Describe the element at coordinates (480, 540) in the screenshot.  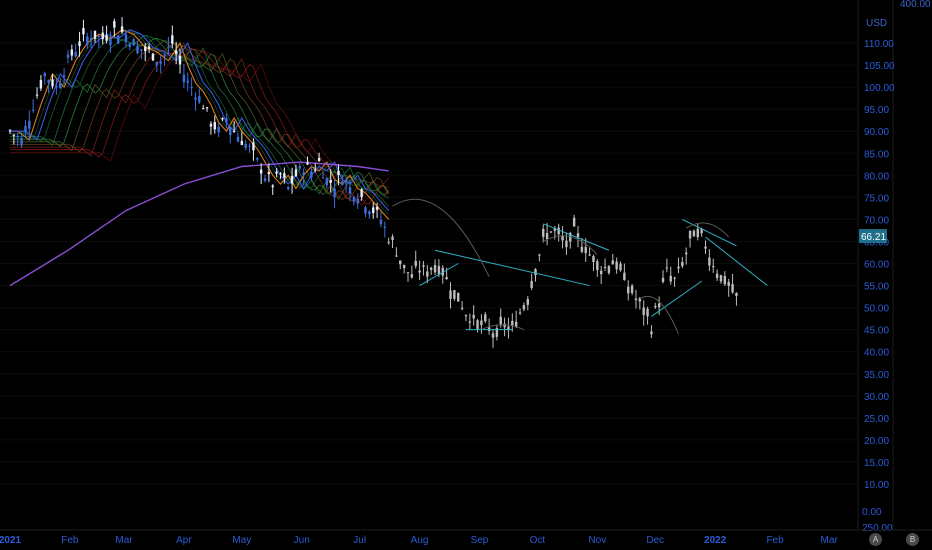
I see `x-tick-label: Sep` at that location.